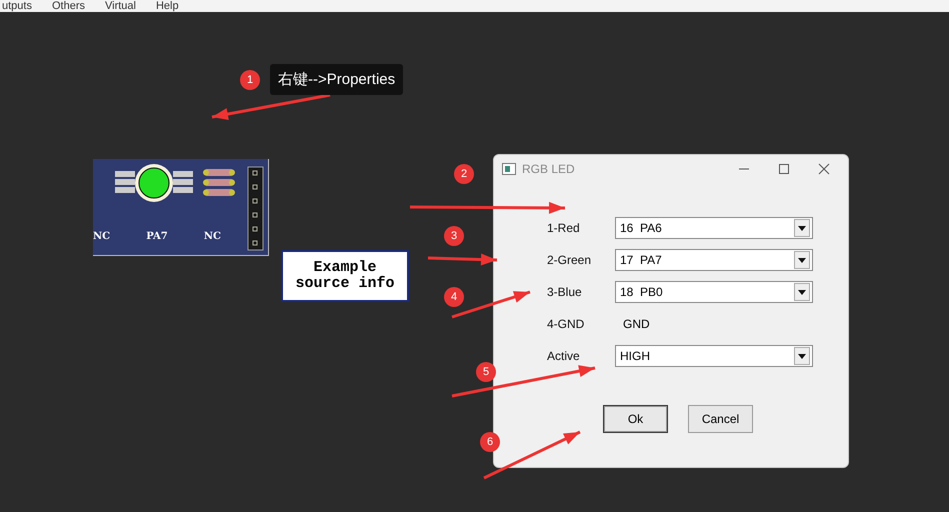 The height and width of the screenshot is (512, 949). I want to click on dialog-button: Cancel, so click(720, 419).